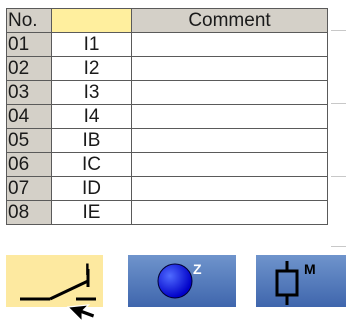  Describe the element at coordinates (29, 212) in the screenshot. I see `row-number: 08` at that location.